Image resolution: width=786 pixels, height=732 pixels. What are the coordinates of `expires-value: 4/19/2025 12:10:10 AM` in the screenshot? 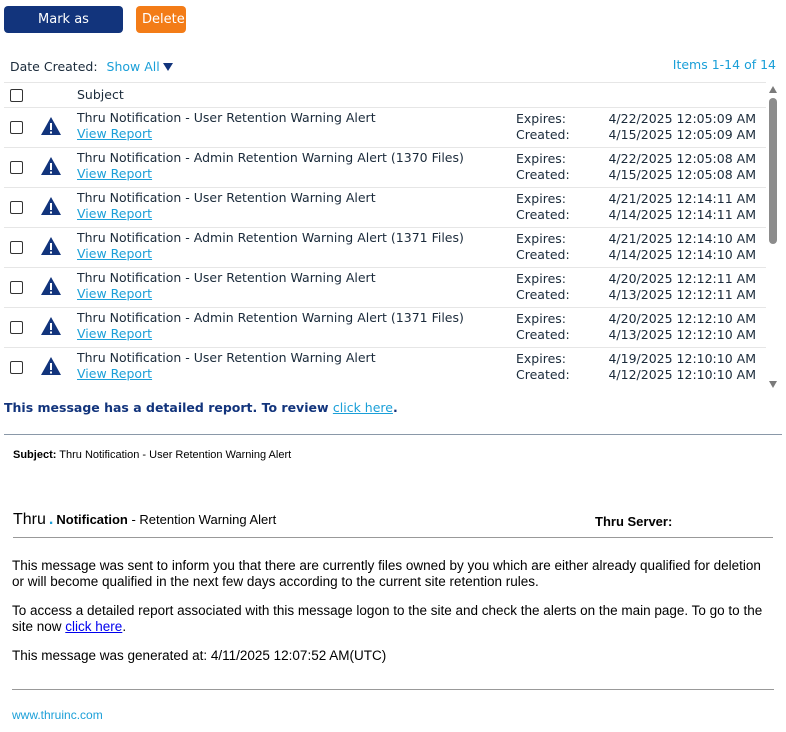 It's located at (682, 358).